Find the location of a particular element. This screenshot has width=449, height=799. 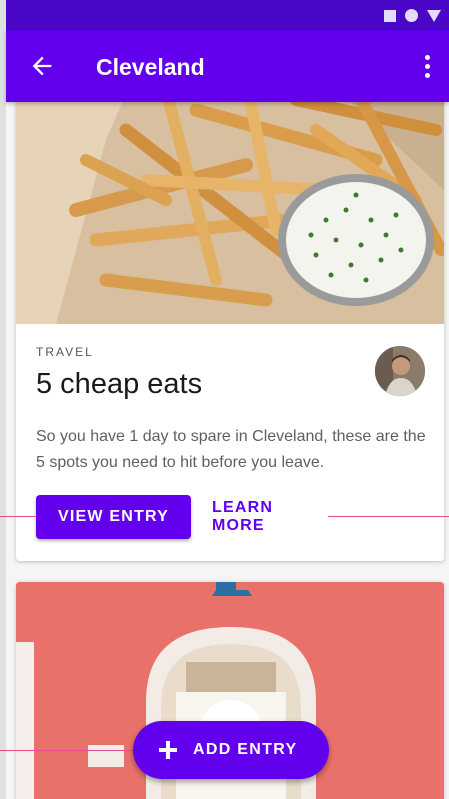

left-edge-strip is located at coordinates (3, 399).